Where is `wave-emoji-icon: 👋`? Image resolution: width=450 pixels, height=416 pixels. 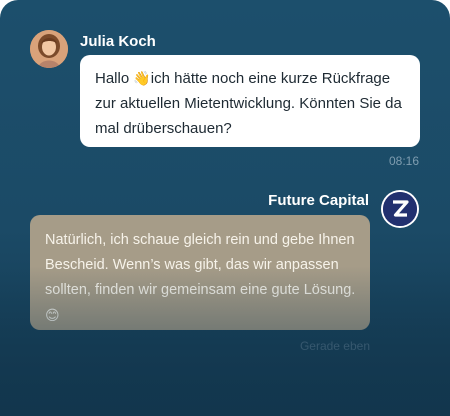 wave-emoji-icon: 👋 is located at coordinates (142, 78).